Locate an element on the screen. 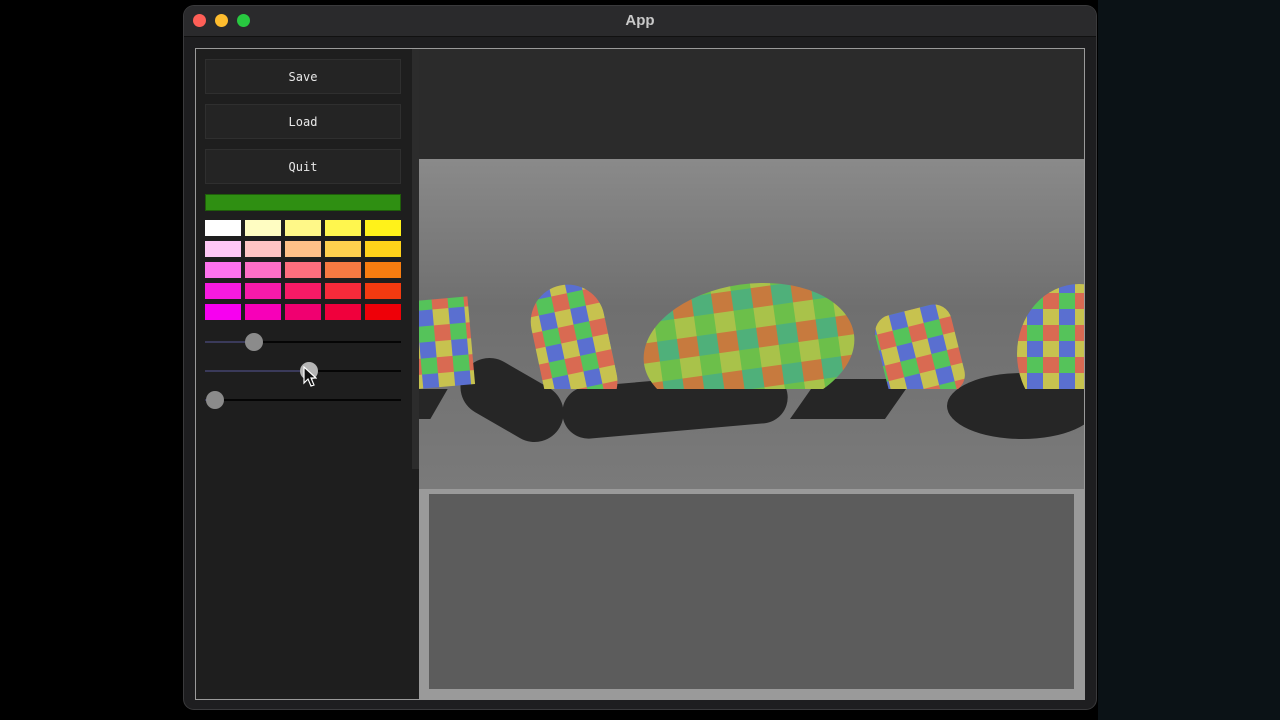  floor-plane is located at coordinates (751, 591).